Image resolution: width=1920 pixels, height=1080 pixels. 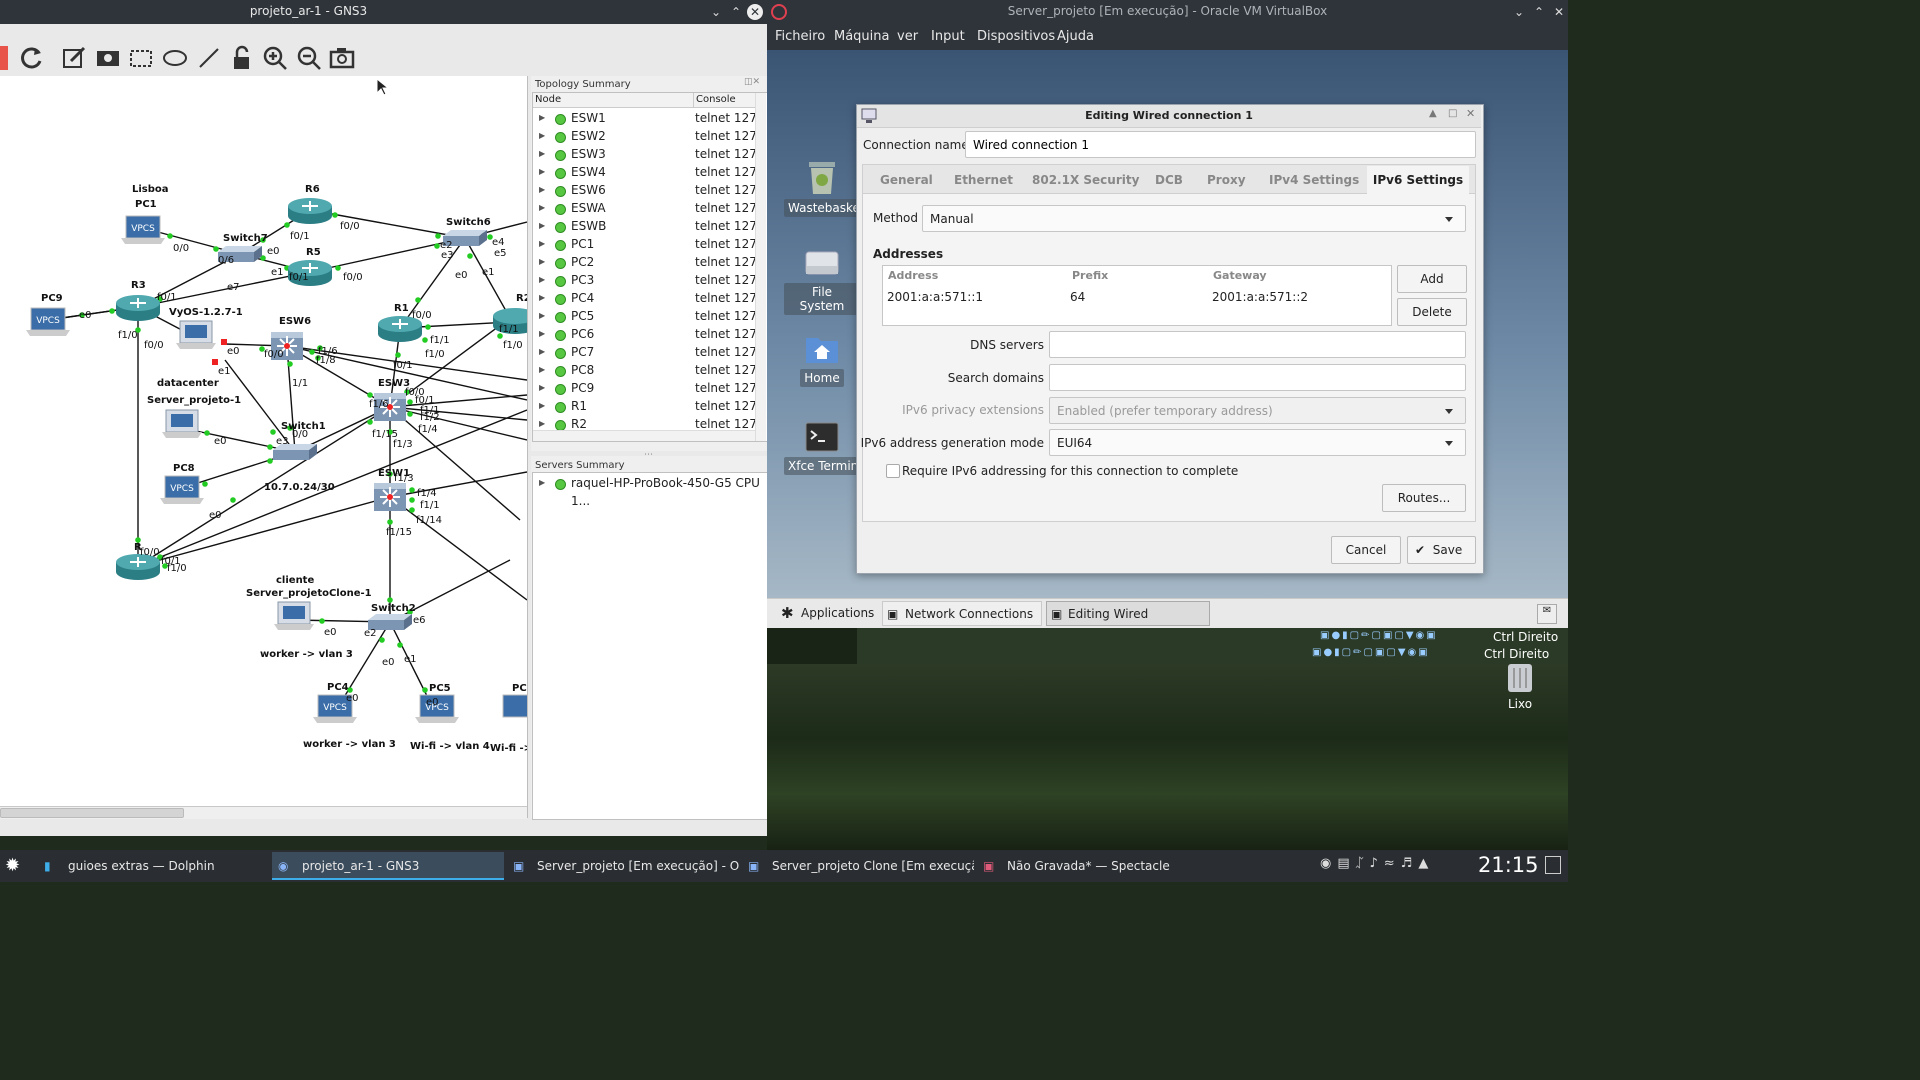 What do you see at coordinates (644, 388) in the screenshot?
I see `topology-row: ▶ PC9 telnet 127.0` at bounding box center [644, 388].